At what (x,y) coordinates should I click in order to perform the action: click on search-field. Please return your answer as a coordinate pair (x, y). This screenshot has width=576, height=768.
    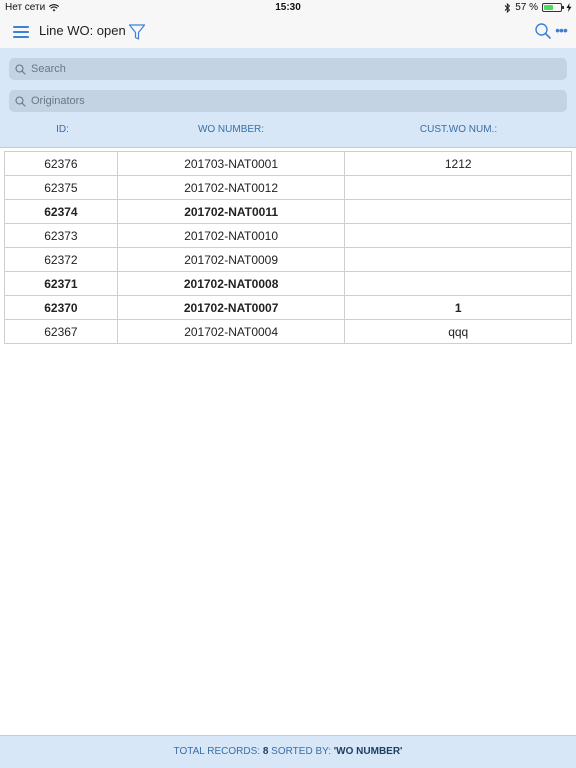
    Looking at the image, I should click on (288, 69).